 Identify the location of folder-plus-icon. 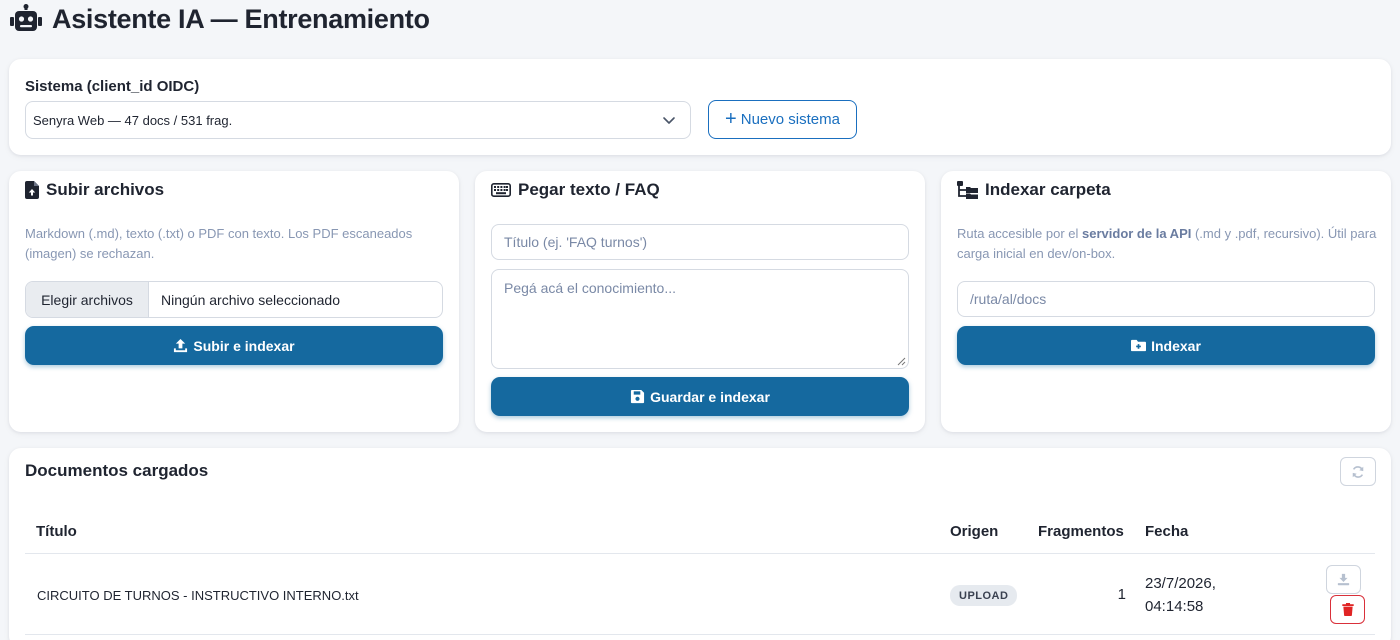
(1139, 345).